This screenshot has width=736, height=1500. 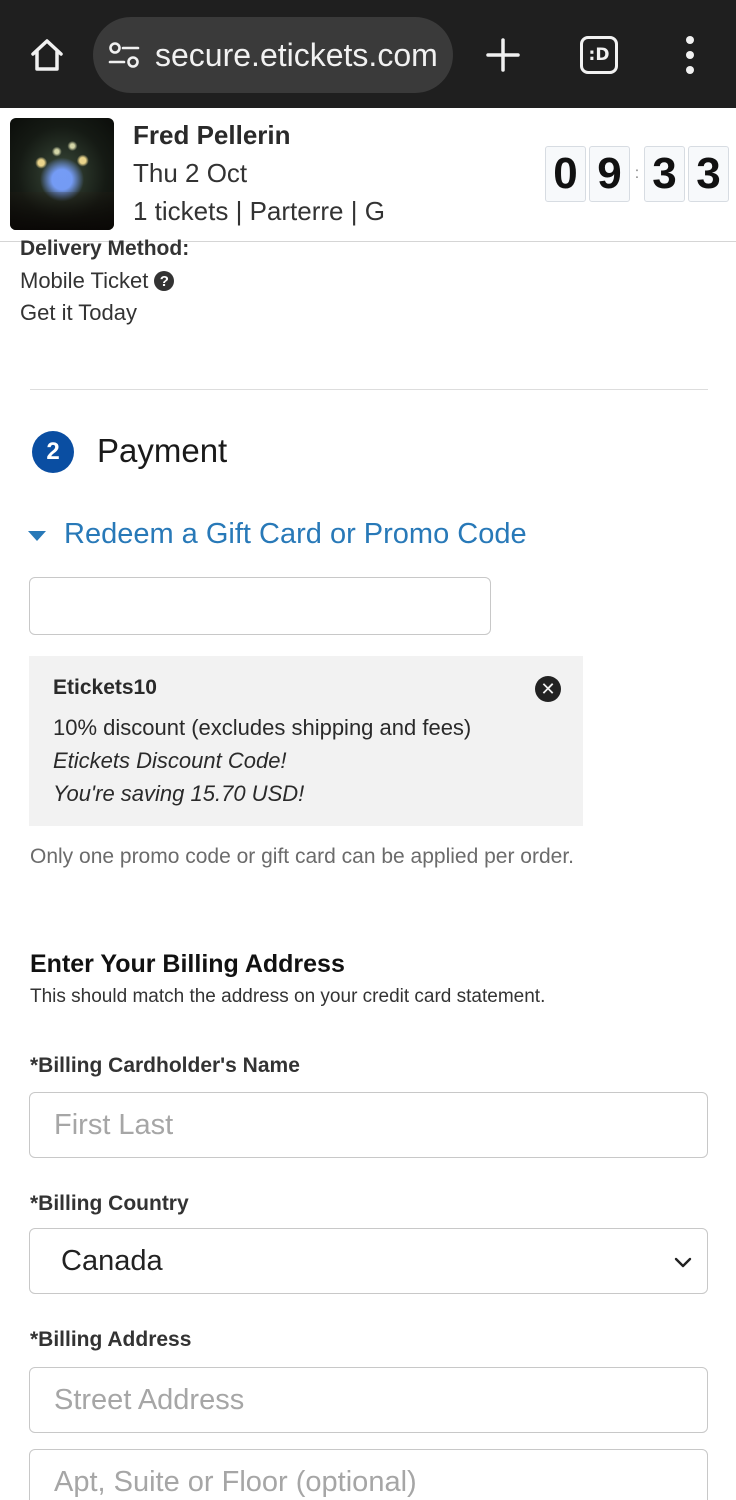 I want to click on street-address-field, so click(x=368, y=1400).